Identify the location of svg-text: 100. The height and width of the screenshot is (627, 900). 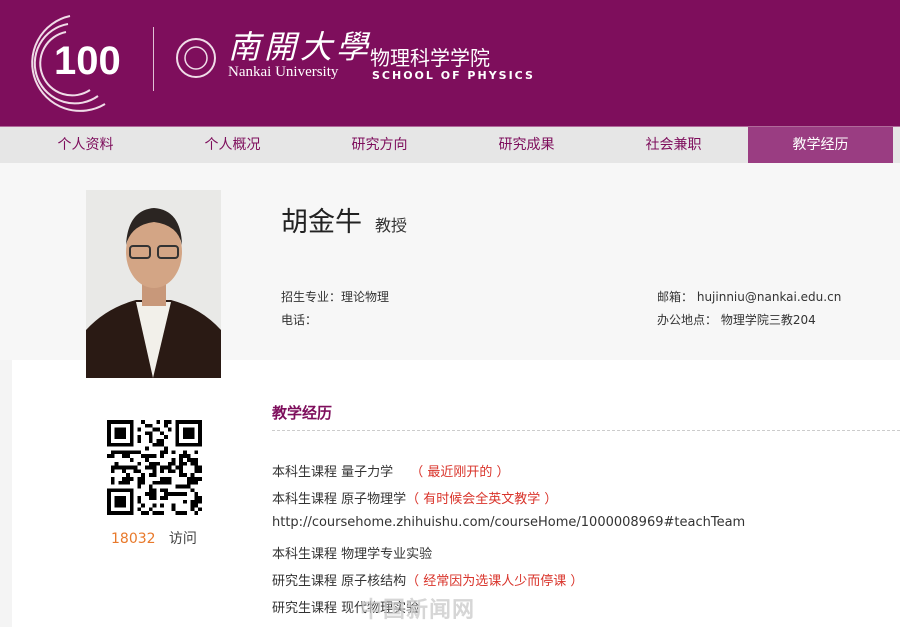
(87, 61).